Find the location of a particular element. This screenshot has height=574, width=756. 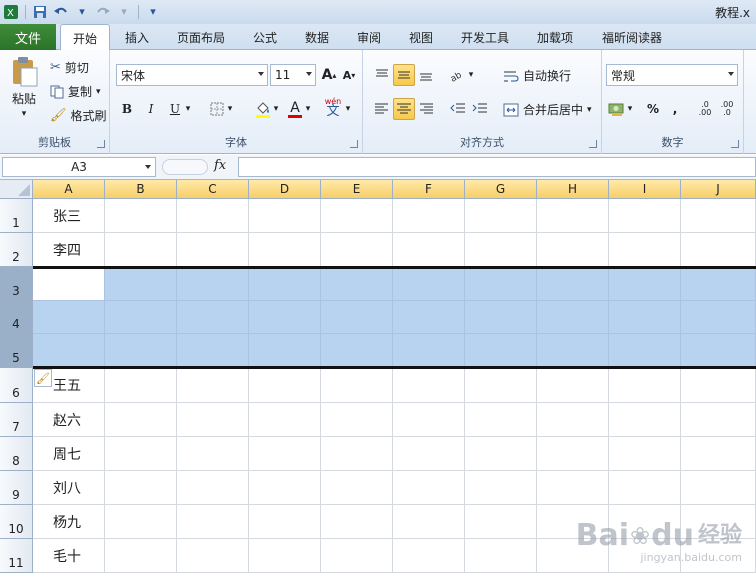

row-header-5: 5 is located at coordinates (16, 351).